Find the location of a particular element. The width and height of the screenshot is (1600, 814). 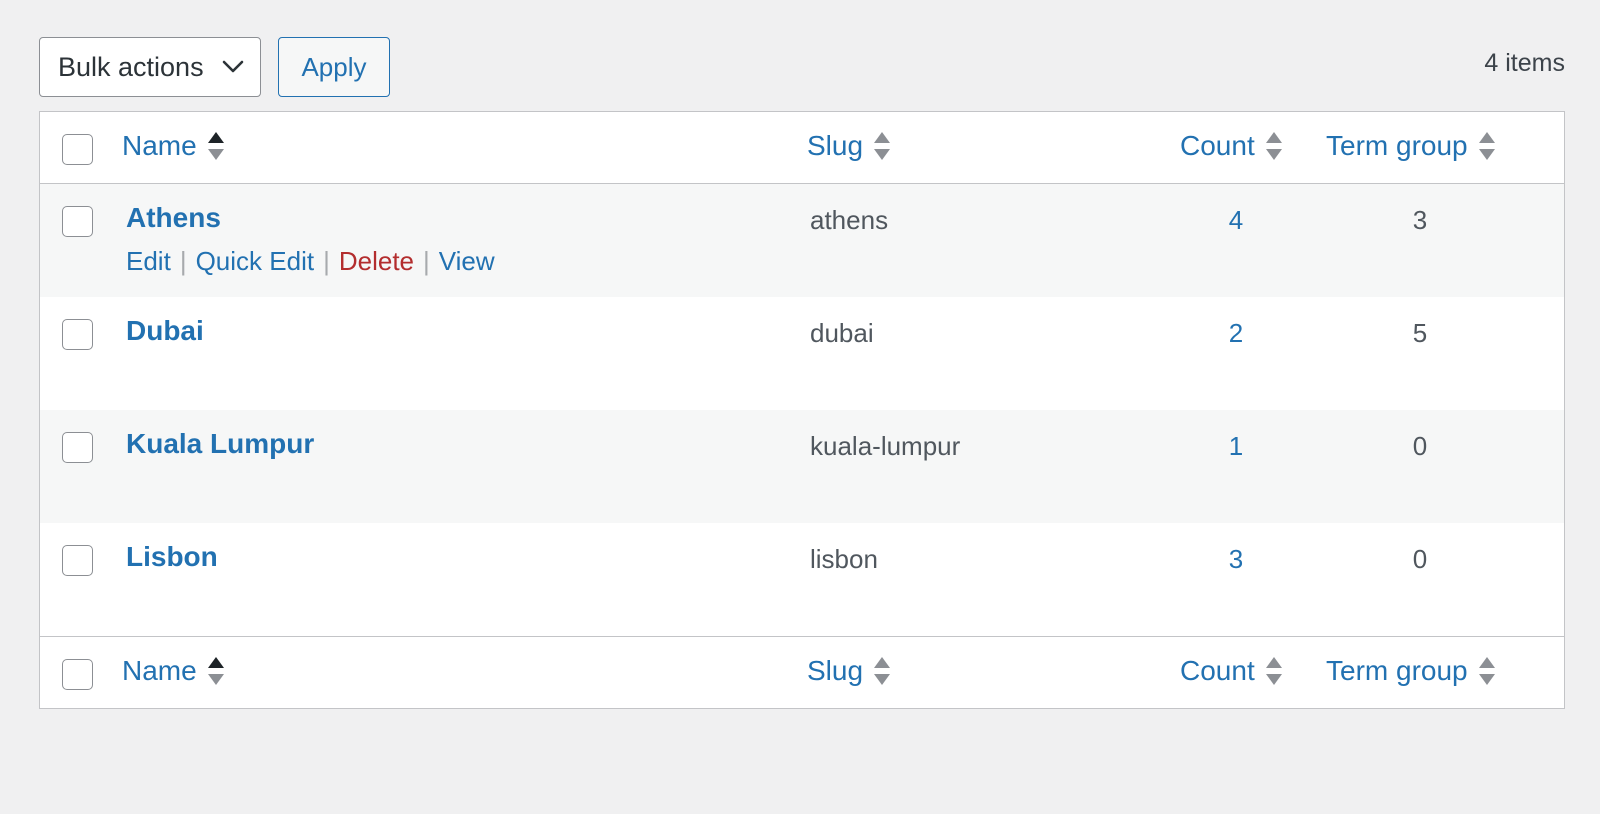

term-slug: dubai is located at coordinates (842, 333).